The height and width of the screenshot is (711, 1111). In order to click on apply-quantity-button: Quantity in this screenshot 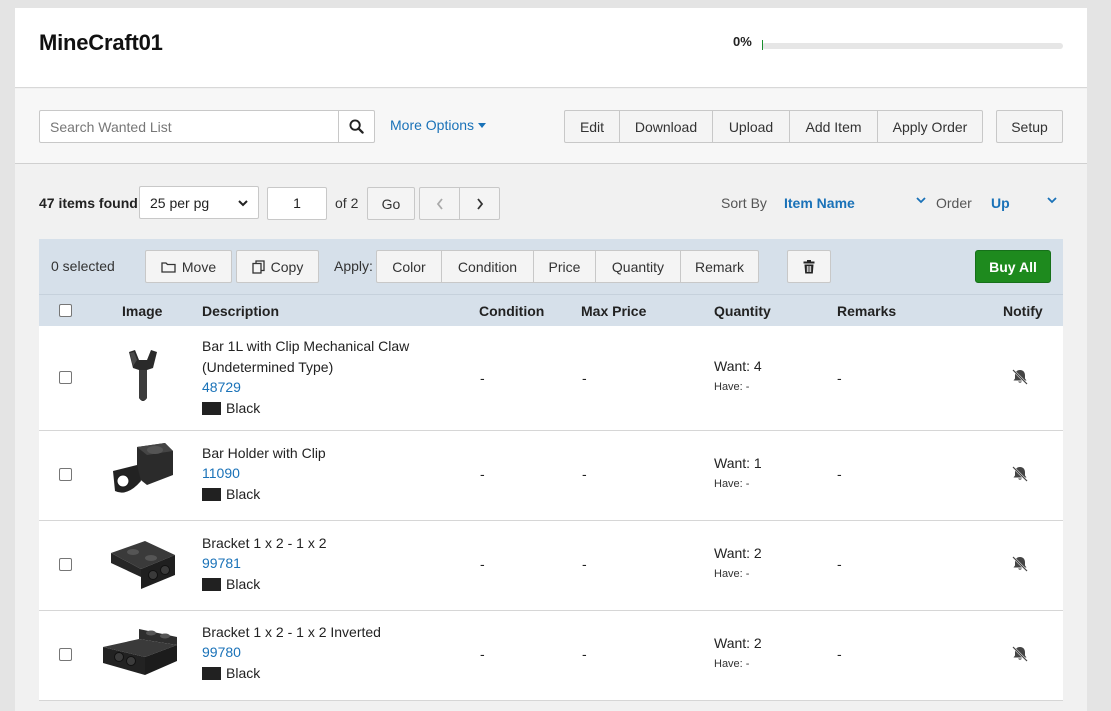, I will do `click(638, 266)`.